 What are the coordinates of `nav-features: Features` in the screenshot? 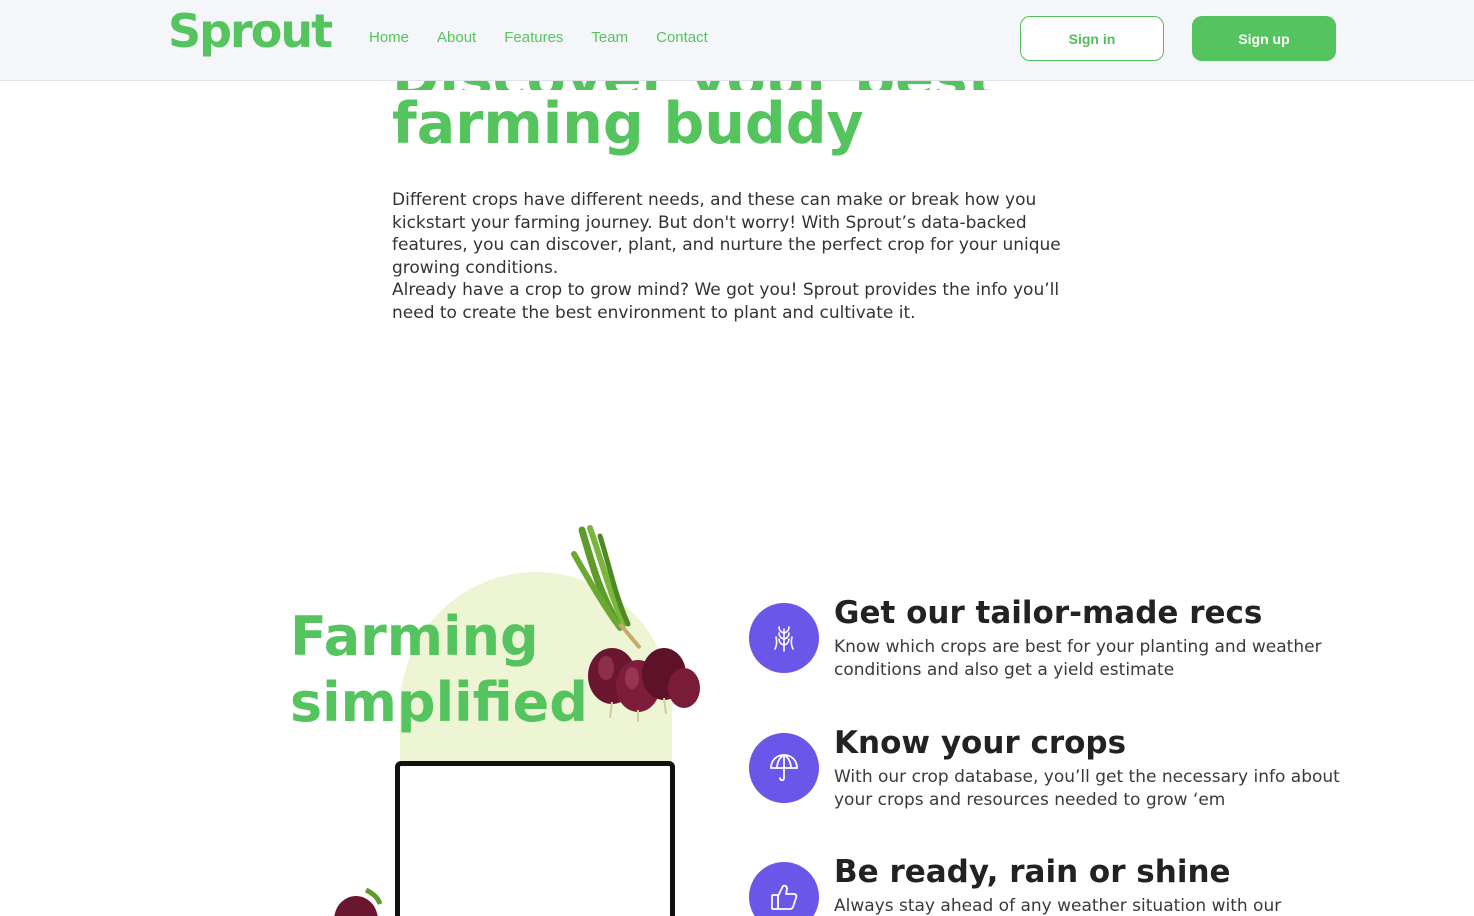 It's located at (533, 37).